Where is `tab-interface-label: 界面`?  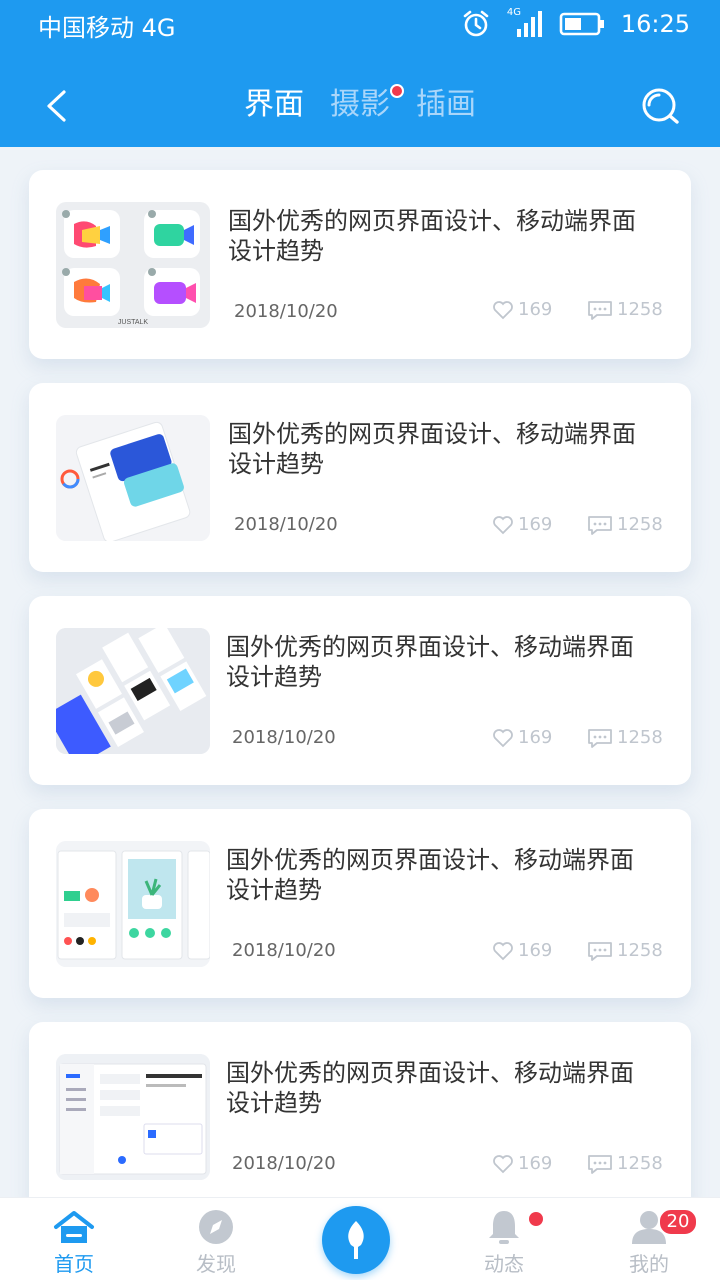
tab-interface-label: 界面 is located at coordinates (274, 104).